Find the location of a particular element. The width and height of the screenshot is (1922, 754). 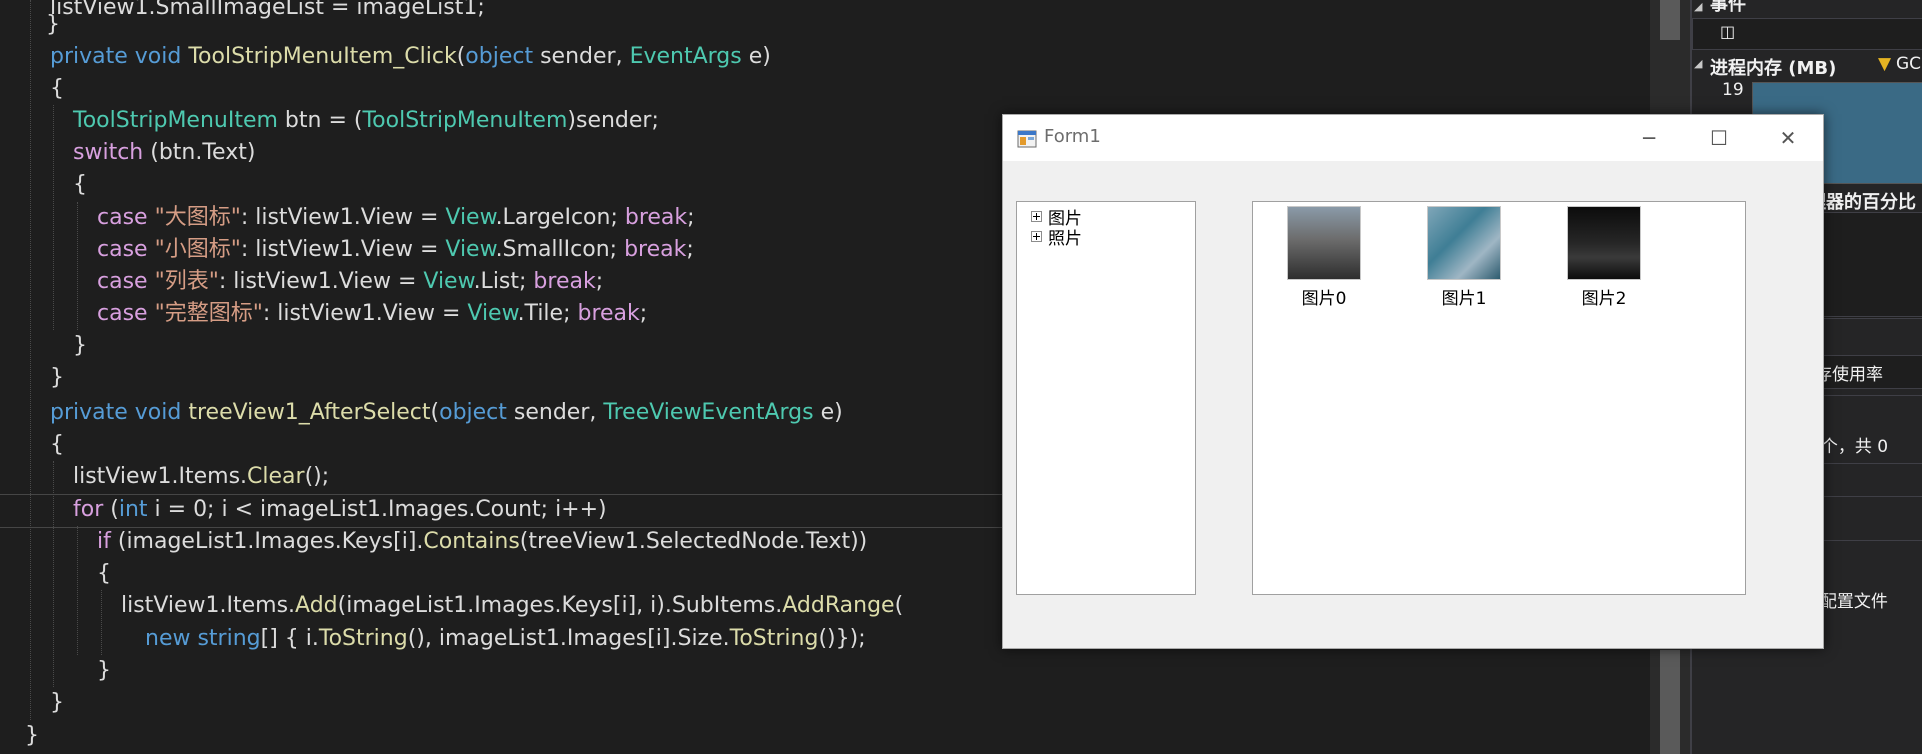

code-line: listView1.Items.Clear(); is located at coordinates (201, 477).